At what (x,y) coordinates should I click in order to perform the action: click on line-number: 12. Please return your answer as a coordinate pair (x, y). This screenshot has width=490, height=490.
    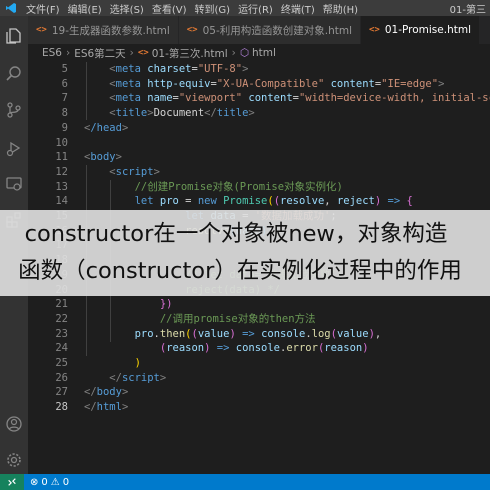
    Looking at the image, I should click on (61, 171).